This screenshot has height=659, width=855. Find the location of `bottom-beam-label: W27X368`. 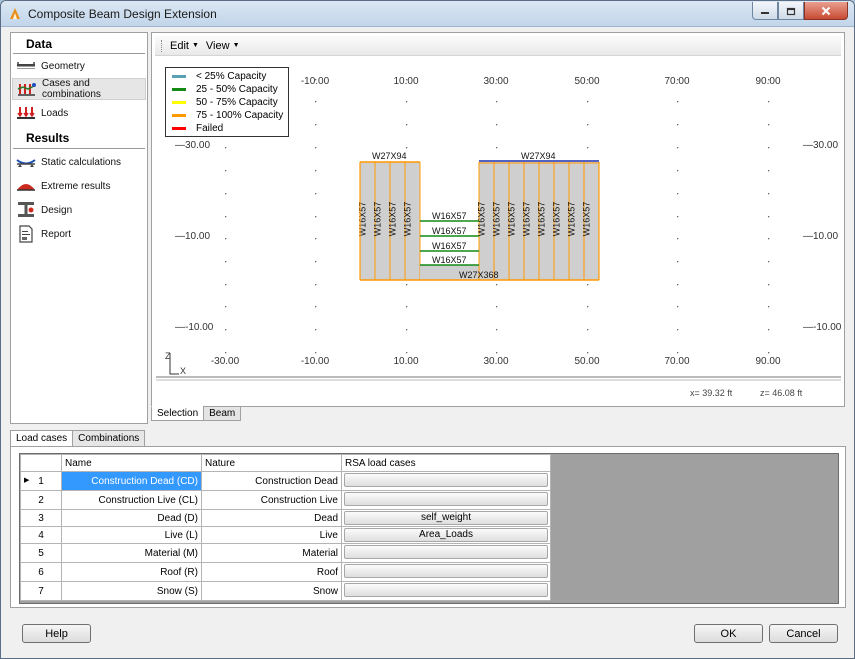

bottom-beam-label: W27X368 is located at coordinates (479, 275).